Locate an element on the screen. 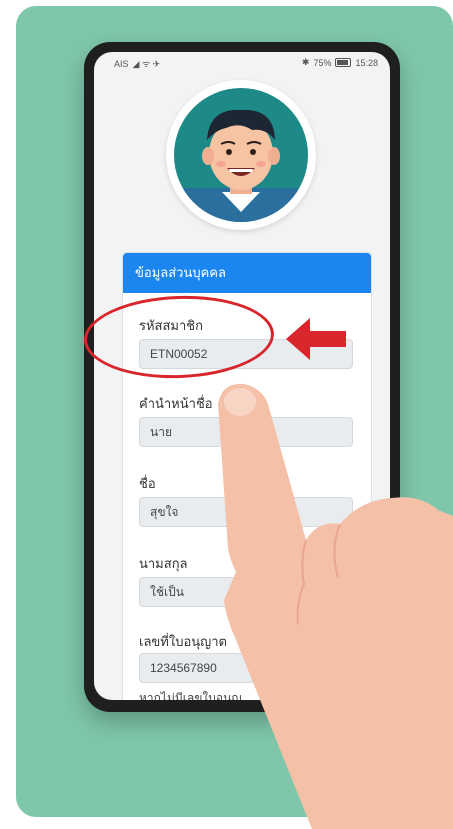 Image resolution: width=453 pixels, height=829 pixels. user-avatar-icon is located at coordinates (241, 155).